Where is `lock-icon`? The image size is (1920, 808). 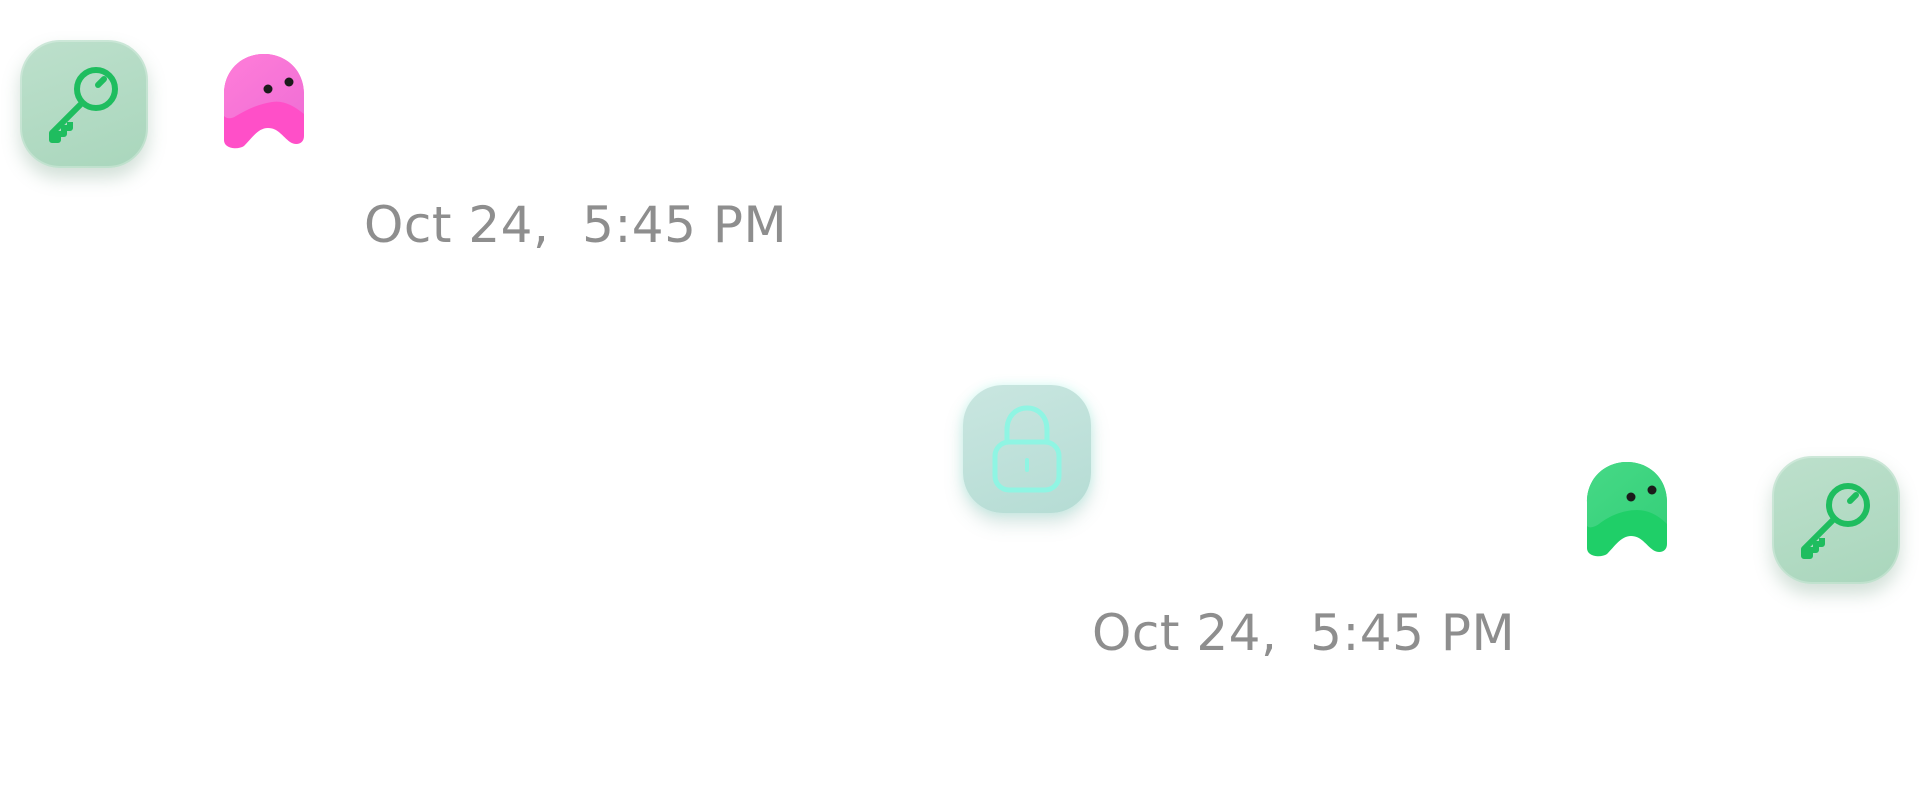 lock-icon is located at coordinates (1027, 449).